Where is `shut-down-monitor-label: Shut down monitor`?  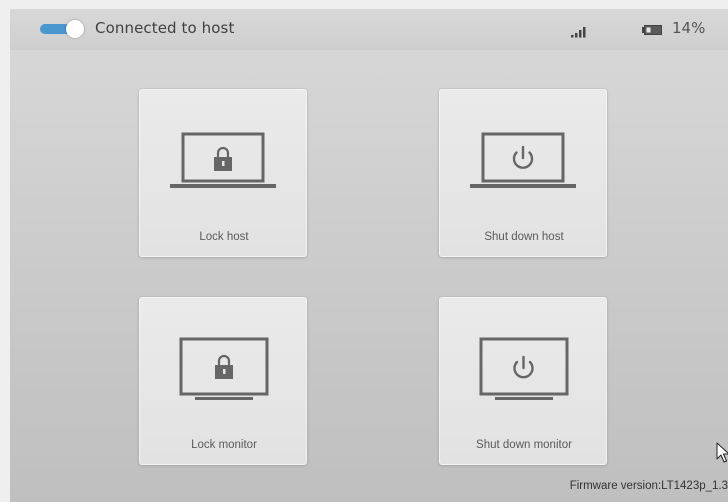 shut-down-monitor-label: Shut down monitor is located at coordinates (524, 445).